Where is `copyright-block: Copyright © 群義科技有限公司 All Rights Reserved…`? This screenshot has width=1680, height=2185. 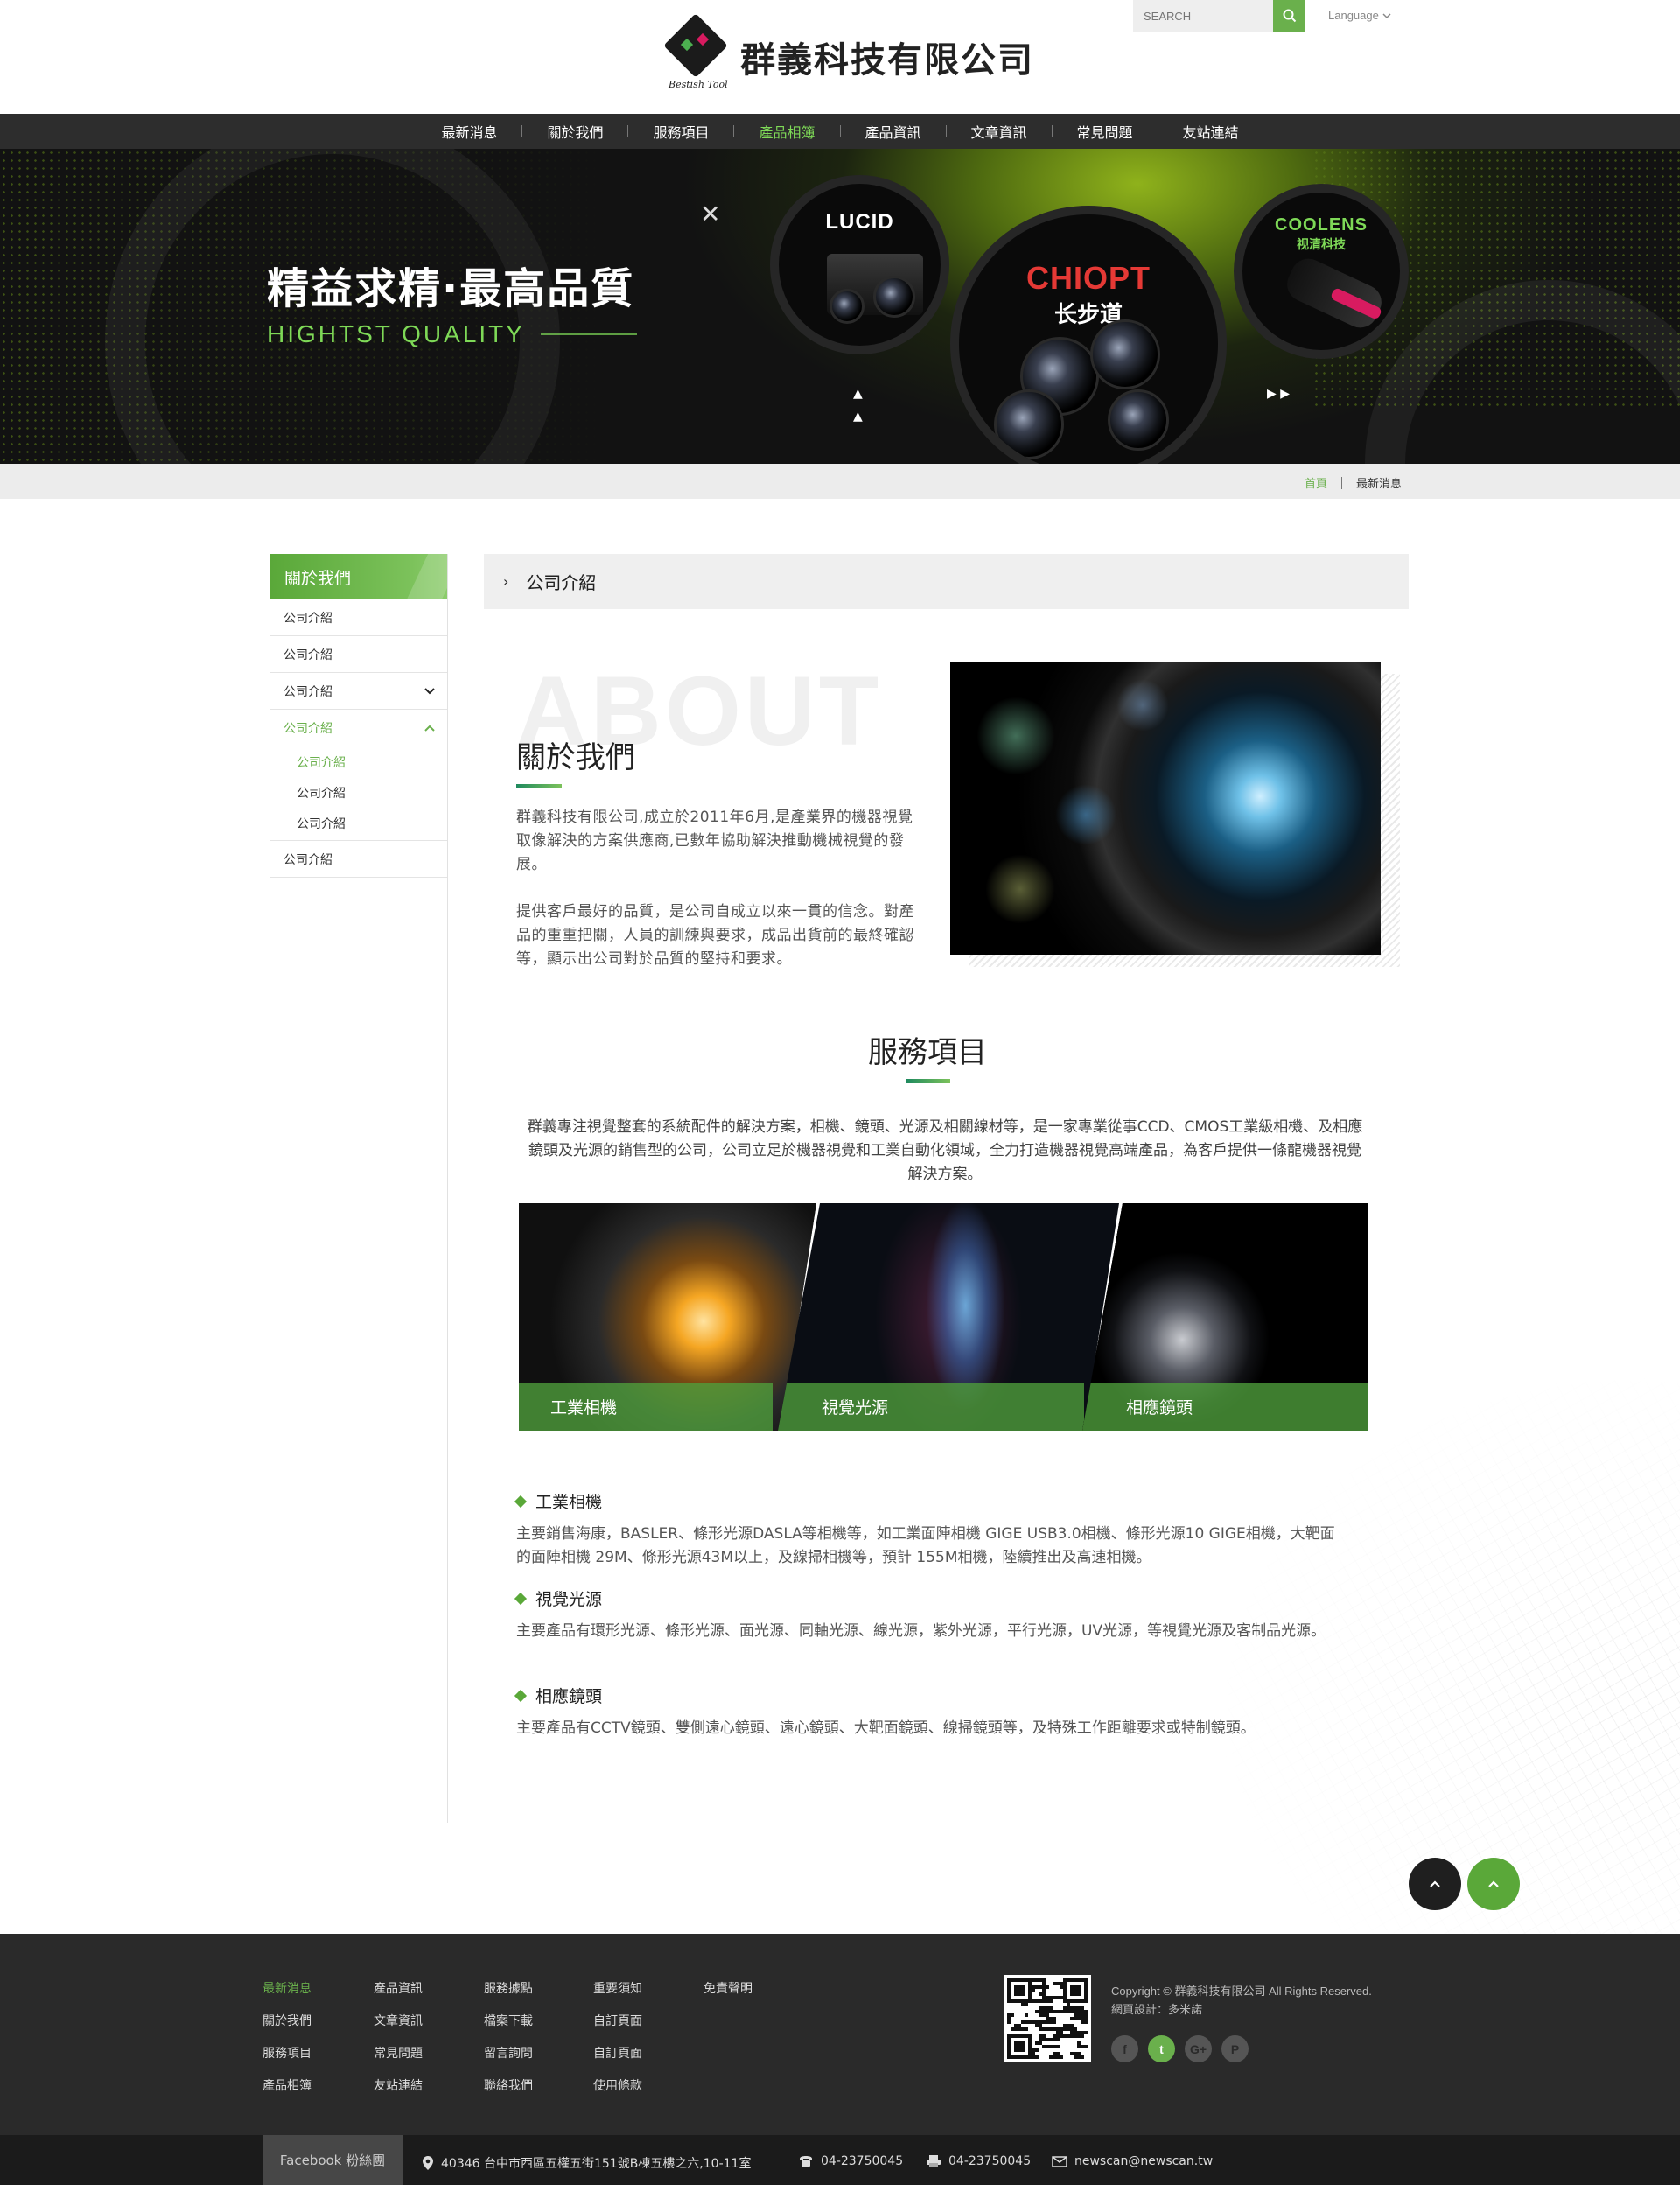 copyright-block: Copyright © 群義科技有限公司 All Rights Reserved… is located at coordinates (1241, 2001).